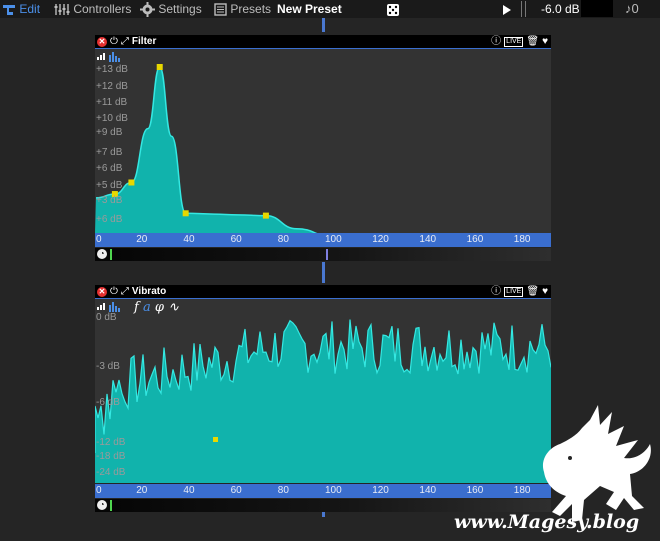 The width and height of the screenshot is (660, 541). I want to click on db-label: +7 dB, so click(109, 152).